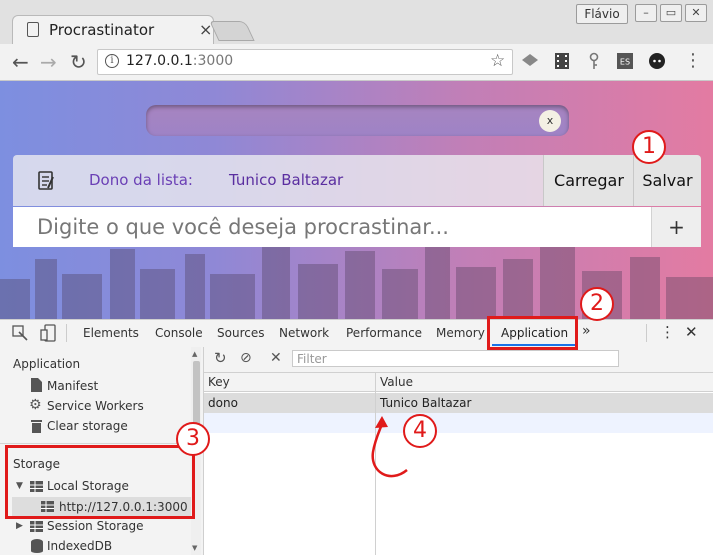  Describe the element at coordinates (657, 61) in the screenshot. I see `github-extension-icon` at that location.